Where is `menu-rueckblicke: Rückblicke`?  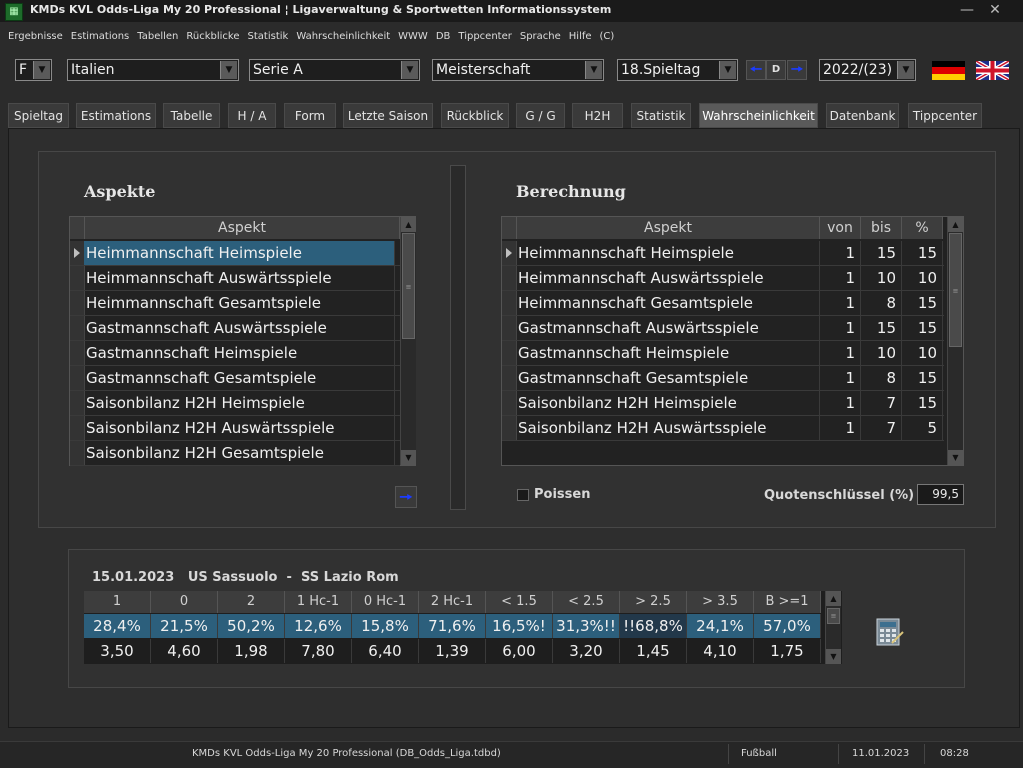 menu-rueckblicke: Rückblicke is located at coordinates (212, 37).